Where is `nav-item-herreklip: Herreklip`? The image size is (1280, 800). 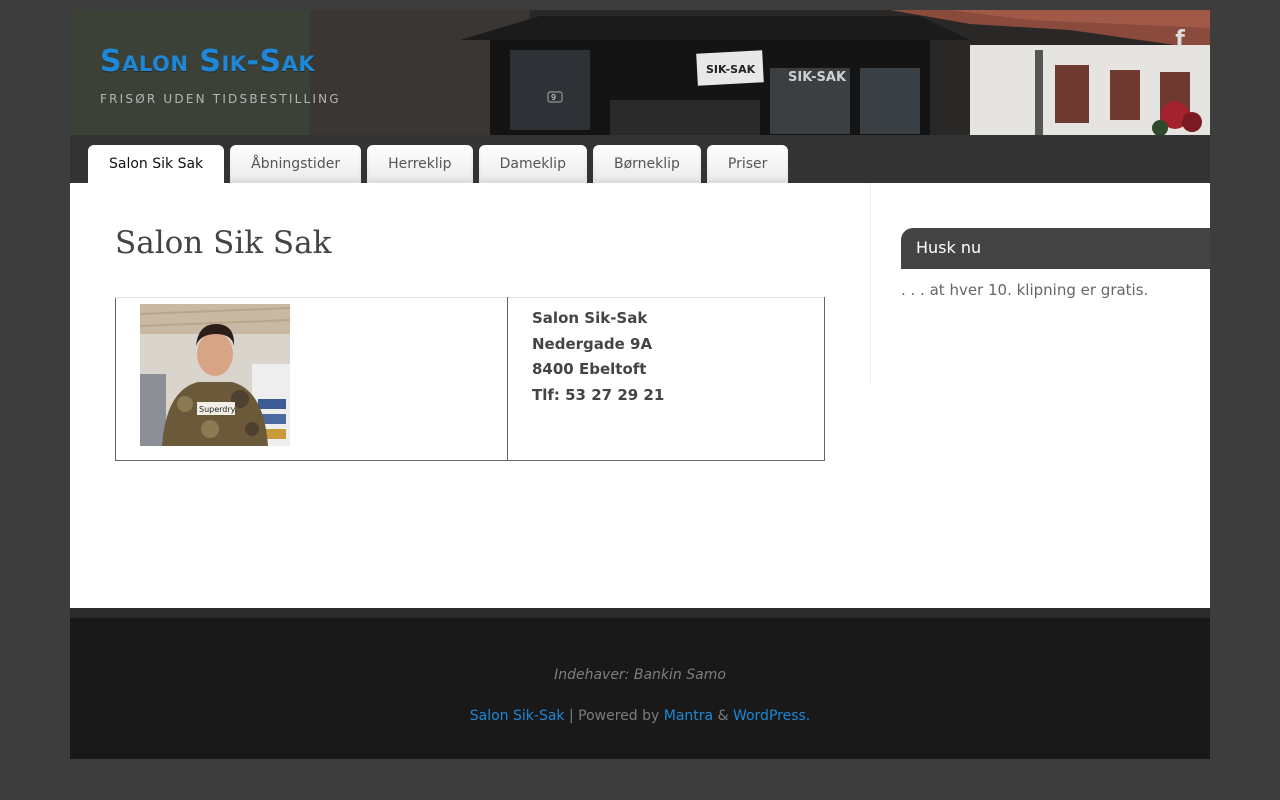
nav-item-herreklip: Herreklip is located at coordinates (420, 164).